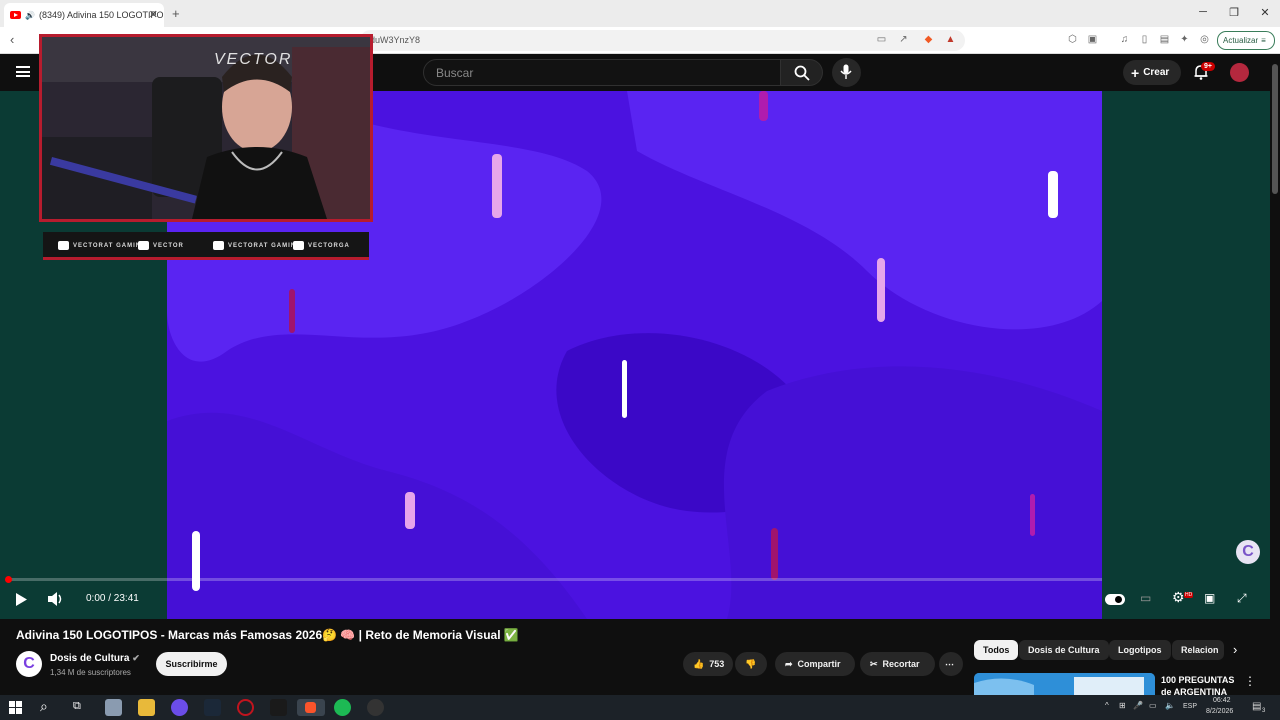 This screenshot has width=1280, height=720. What do you see at coordinates (179, 707) in the screenshot?
I see `discord-icon` at bounding box center [179, 707].